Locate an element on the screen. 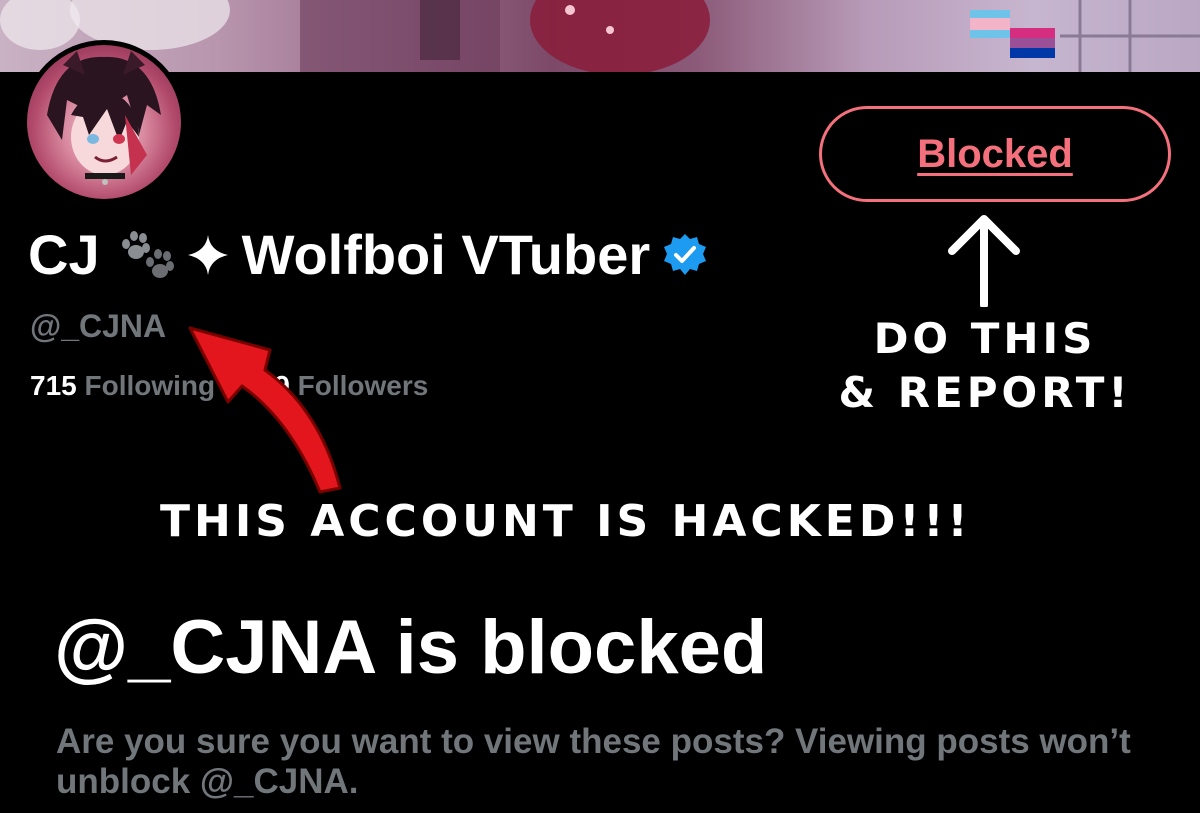 This screenshot has height=813, width=1200. blocked-button-label: Blocked is located at coordinates (995, 153).